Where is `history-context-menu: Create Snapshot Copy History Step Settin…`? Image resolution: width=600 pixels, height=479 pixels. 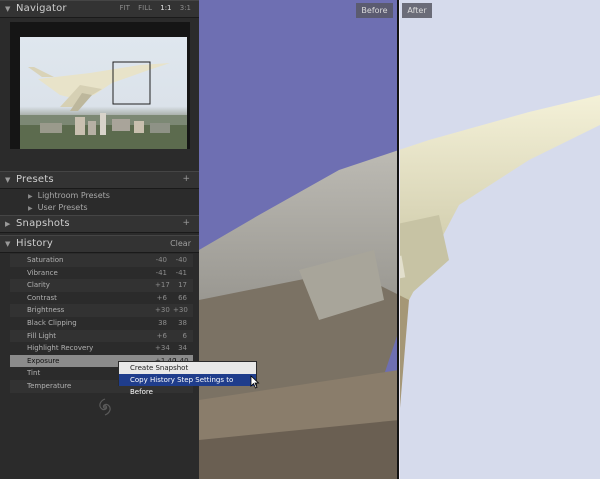
history-context-menu: Create Snapshot Copy History Step Settin… is located at coordinates (187, 378).